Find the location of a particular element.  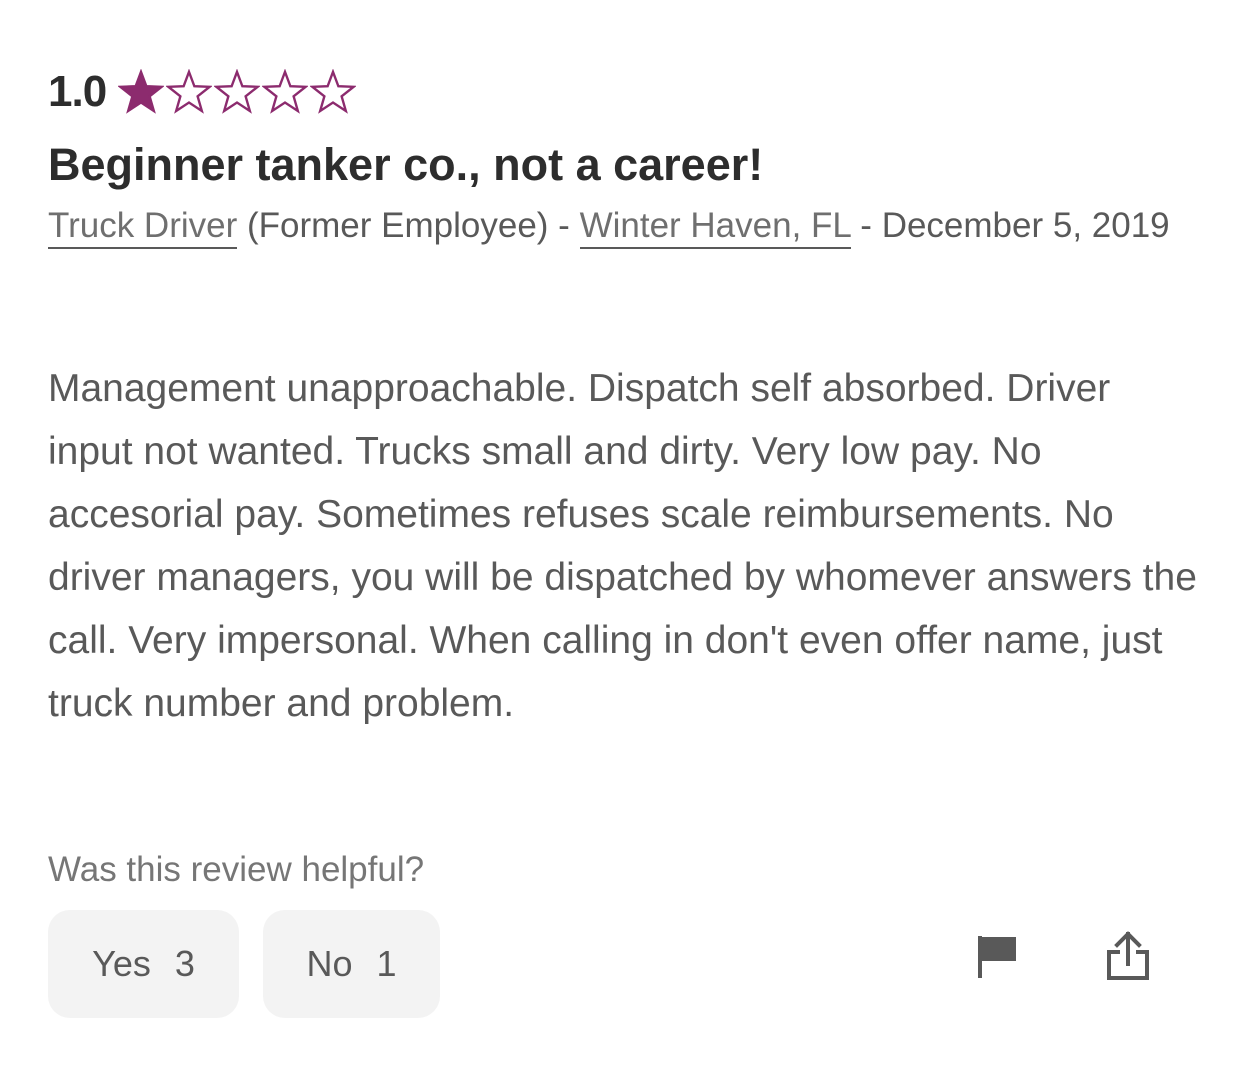

flag-icon is located at coordinates (997, 957).